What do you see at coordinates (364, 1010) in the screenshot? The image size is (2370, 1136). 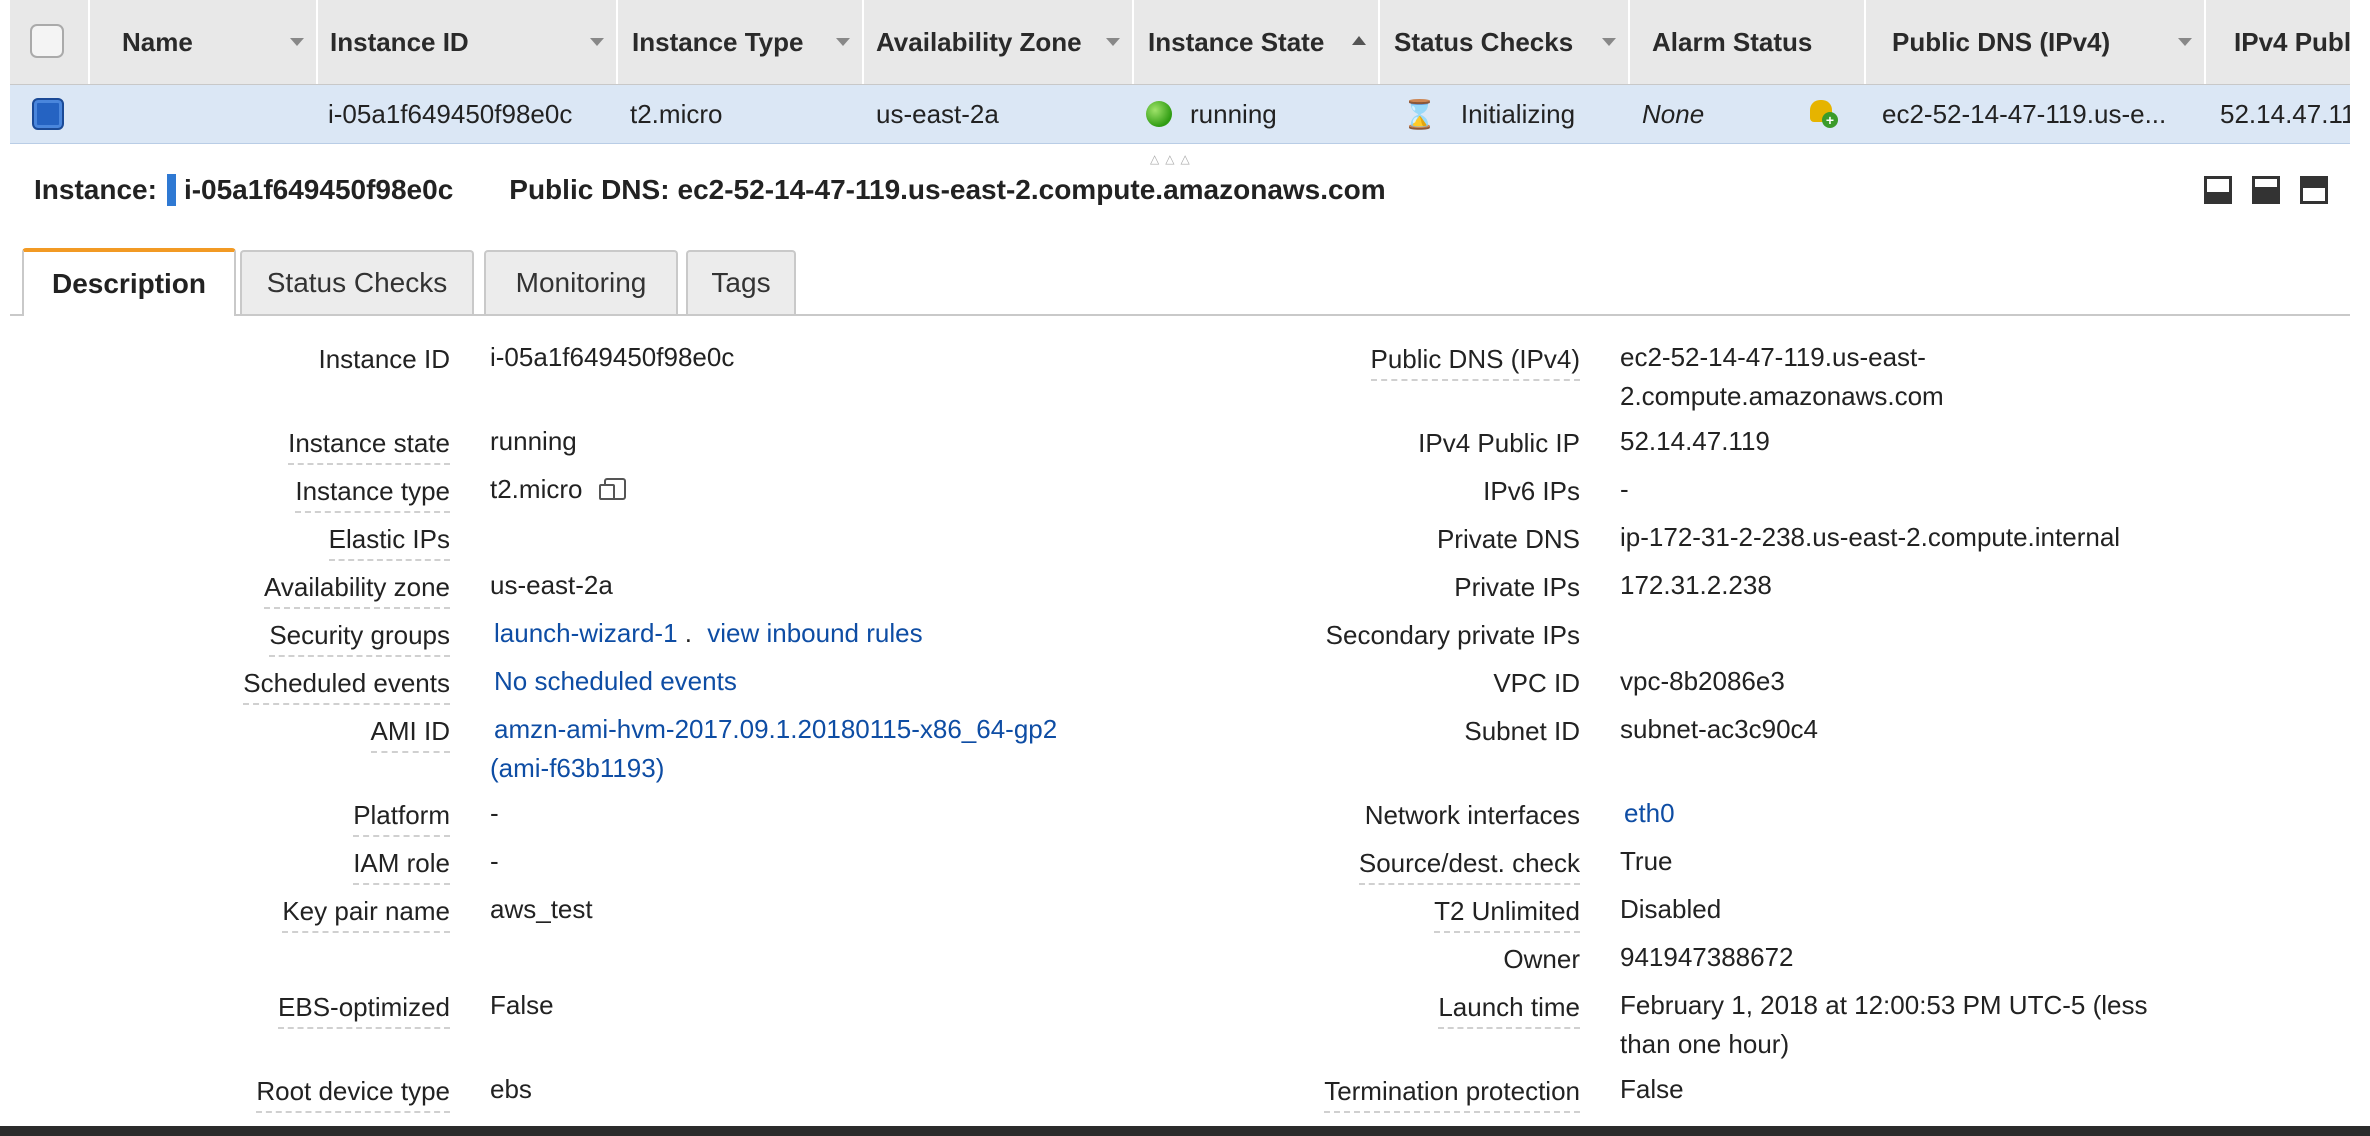 I see `label-ebs-optimized: EBS-optimized` at bounding box center [364, 1010].